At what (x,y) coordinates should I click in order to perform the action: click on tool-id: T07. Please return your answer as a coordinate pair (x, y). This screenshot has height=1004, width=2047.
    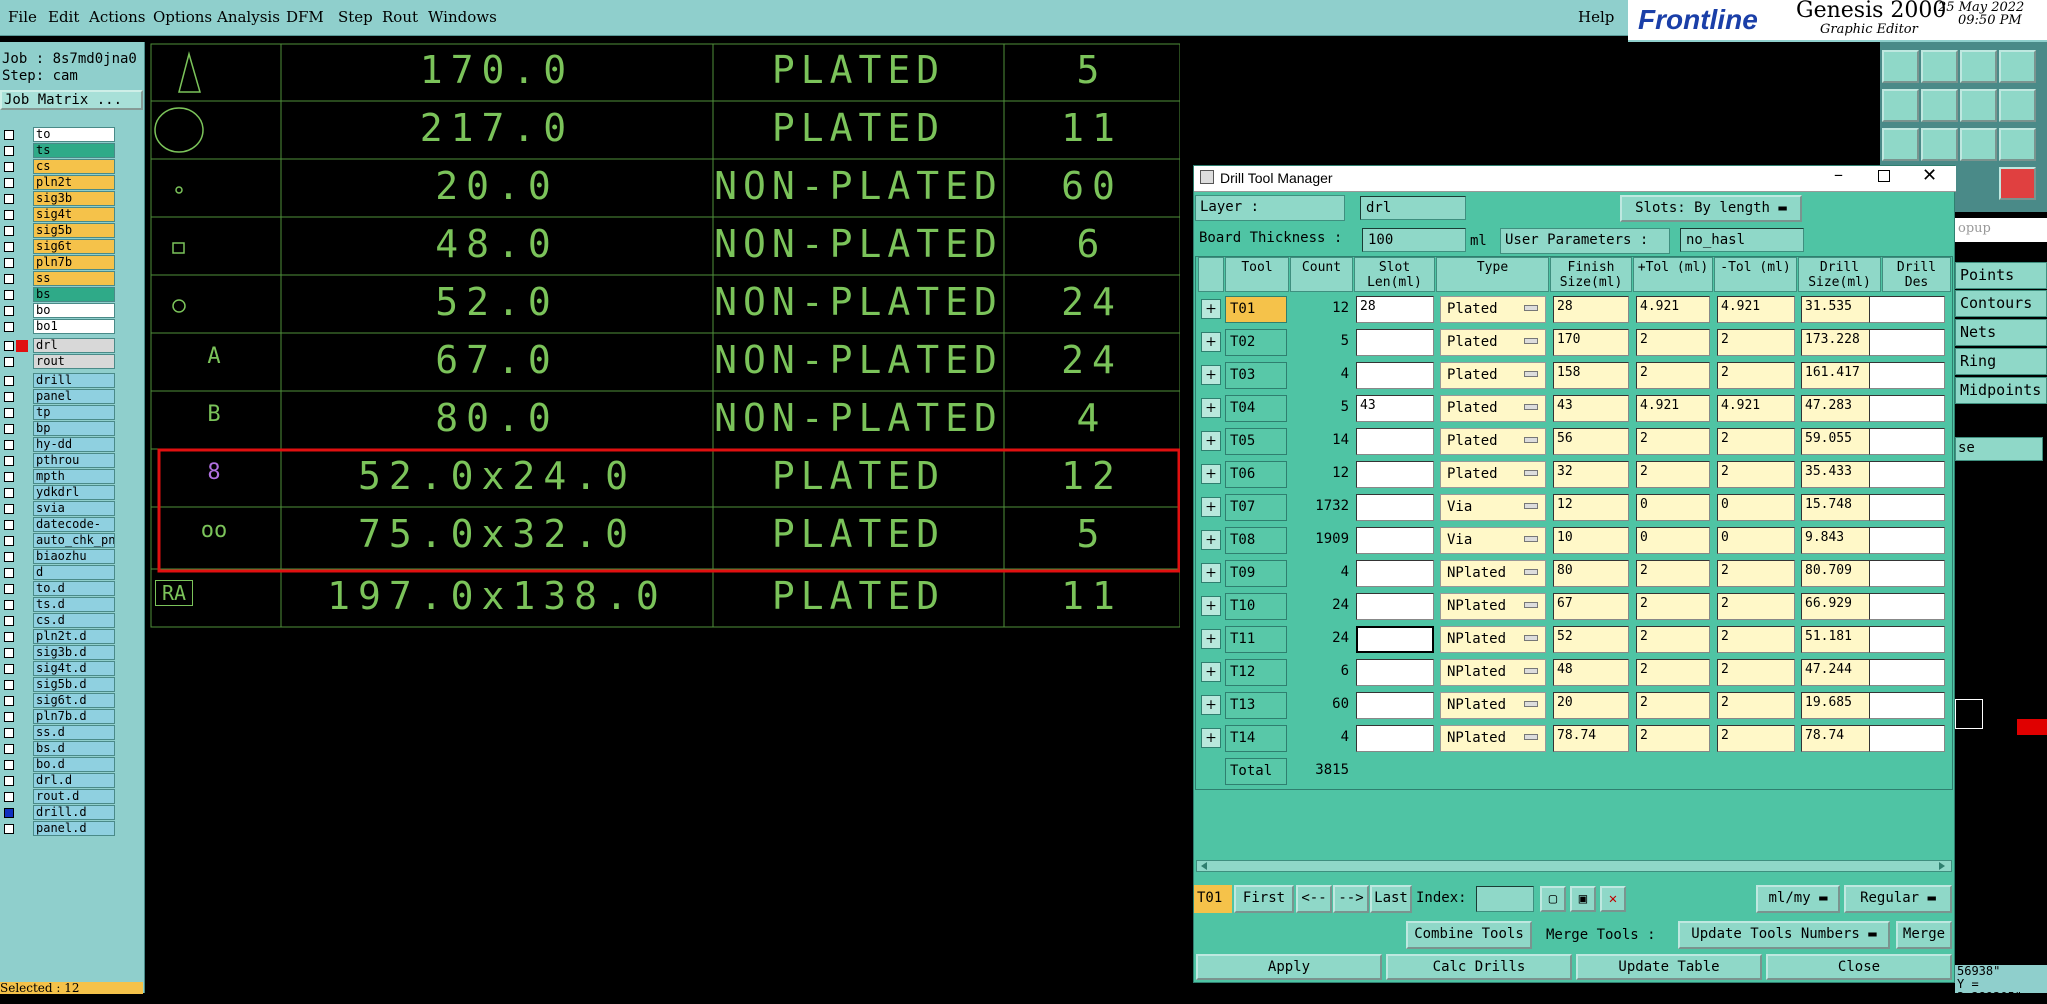
    Looking at the image, I should click on (1256, 507).